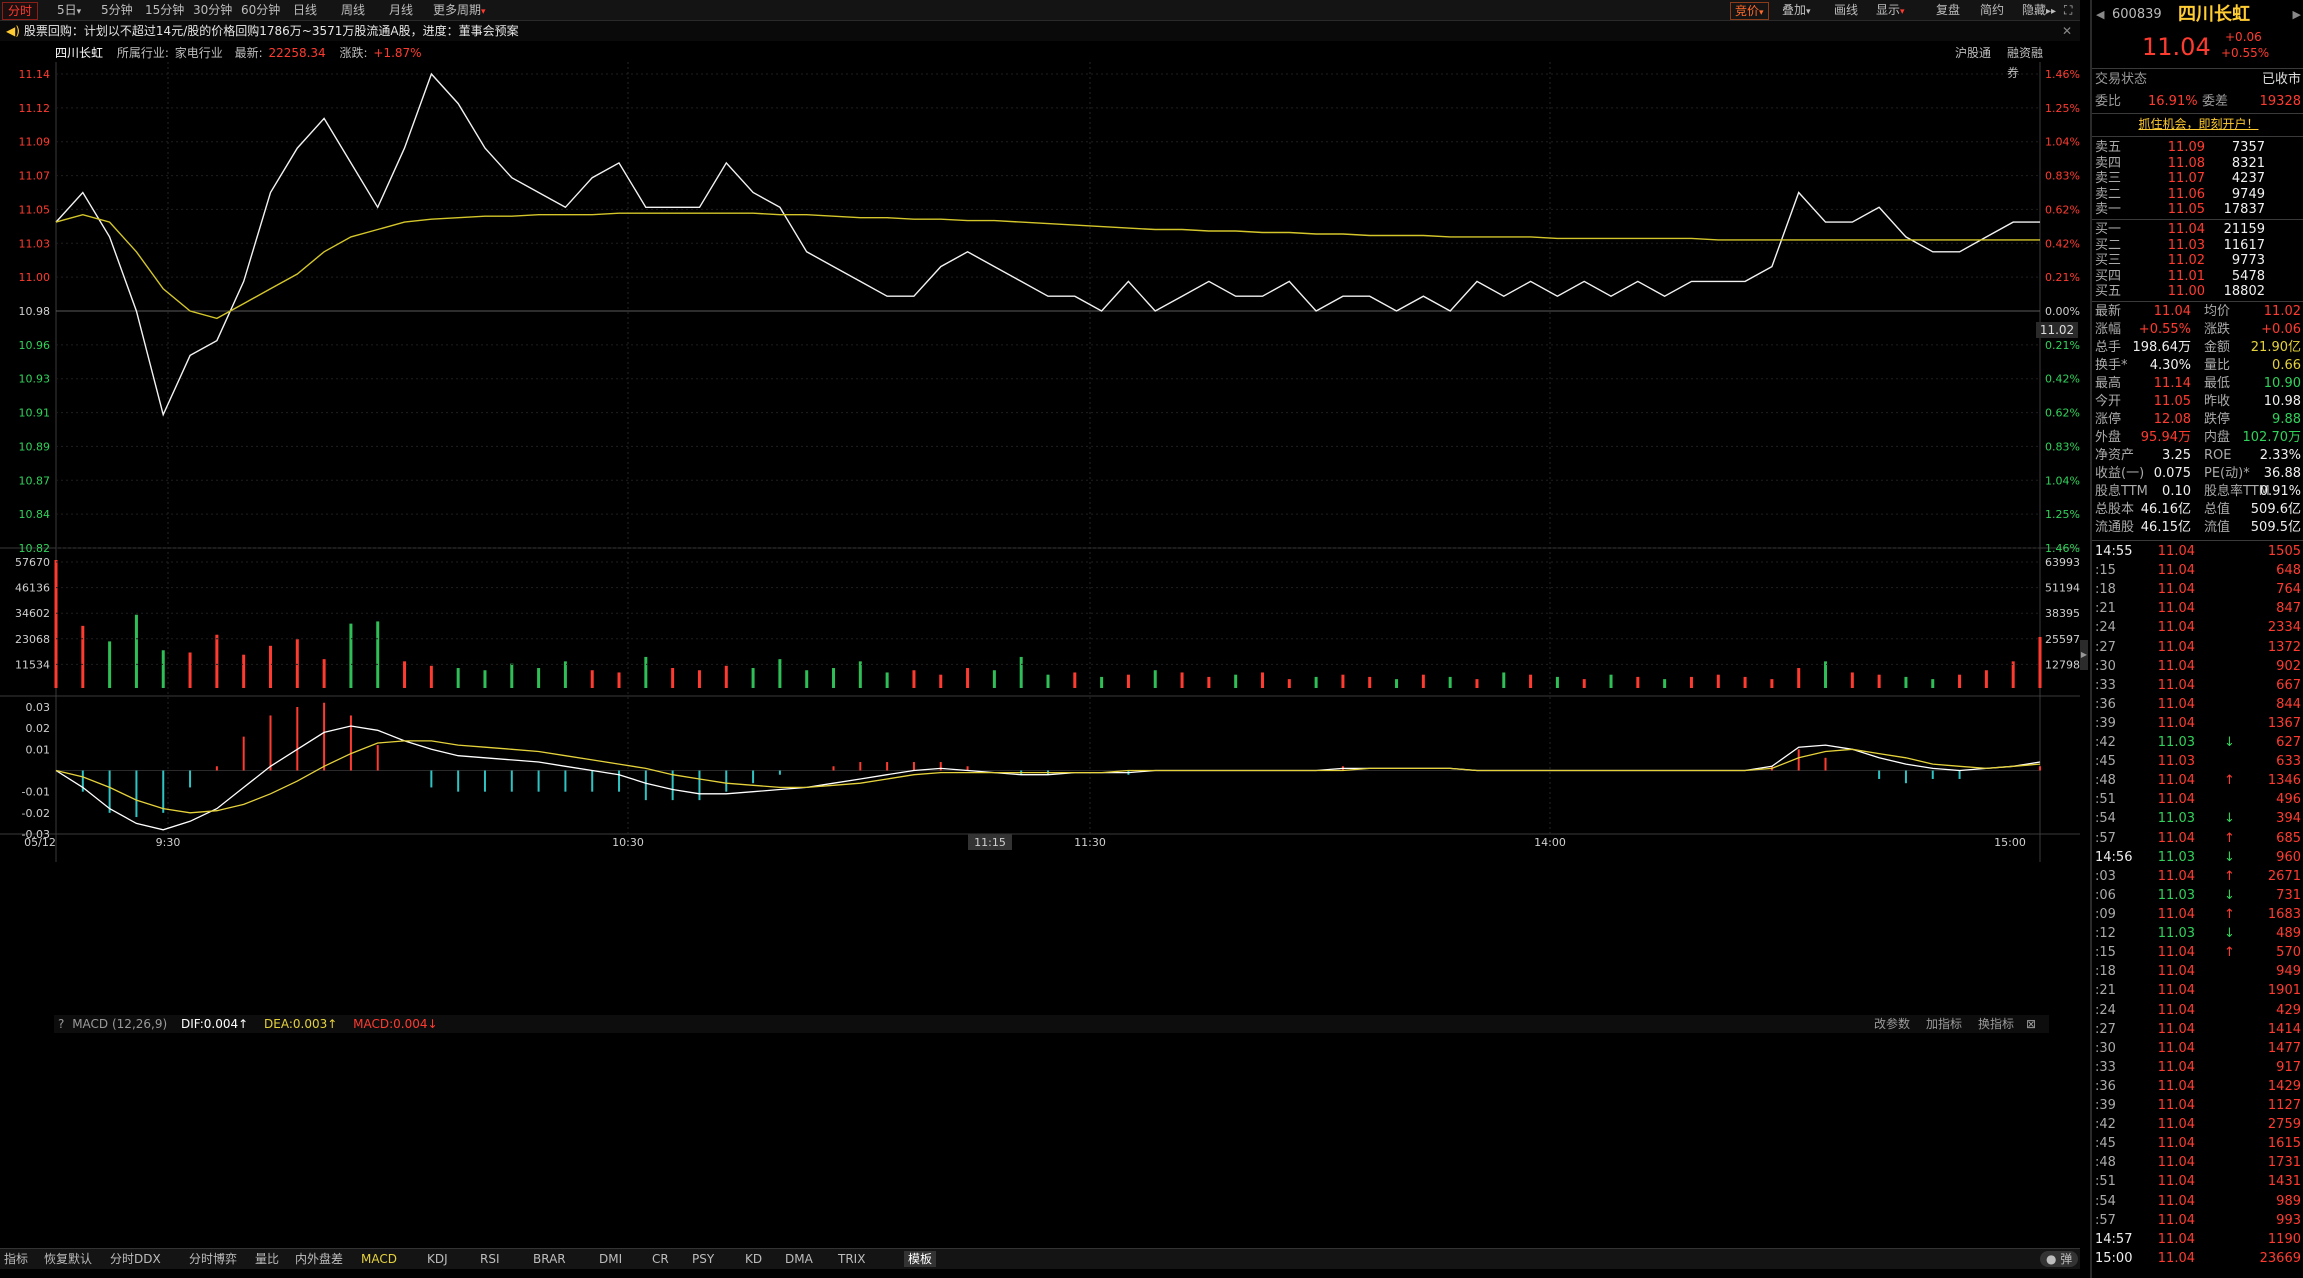 Image resolution: width=2303 pixels, height=1278 pixels. I want to click on tick-row: :33 11.04 667, so click(2197, 686).